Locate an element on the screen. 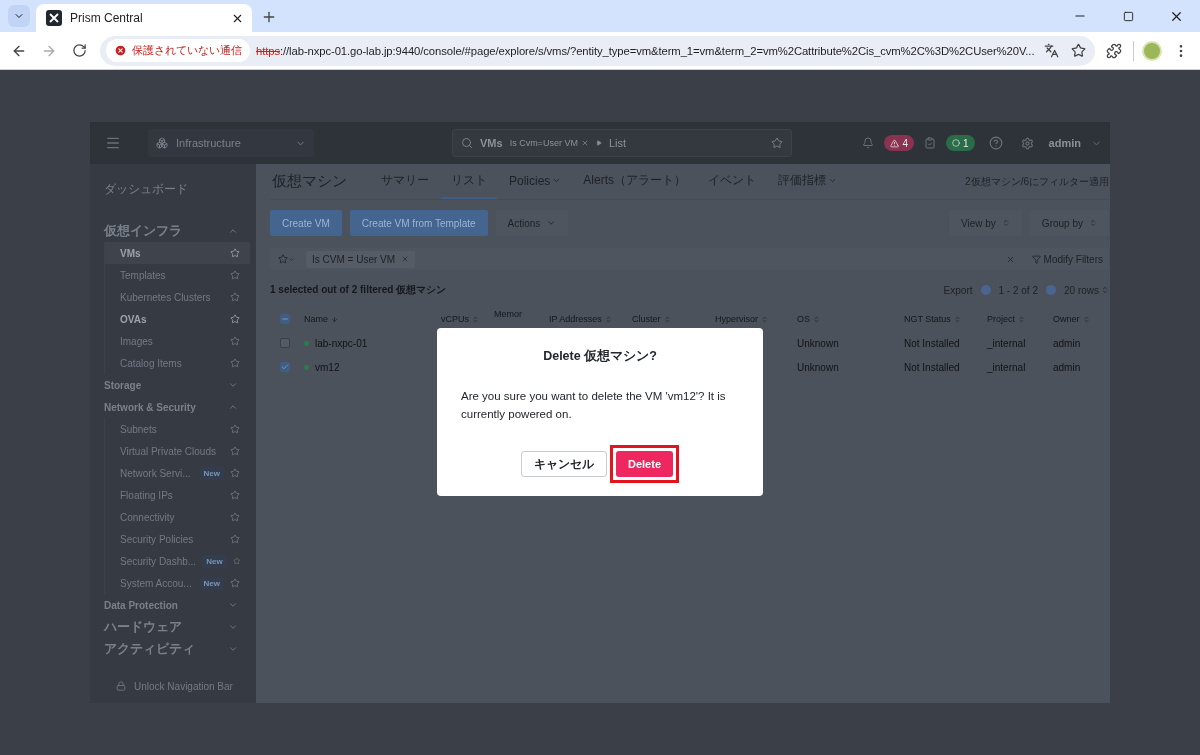 The width and height of the screenshot is (1200, 755). next-page-button is located at coordinates (1051, 290).